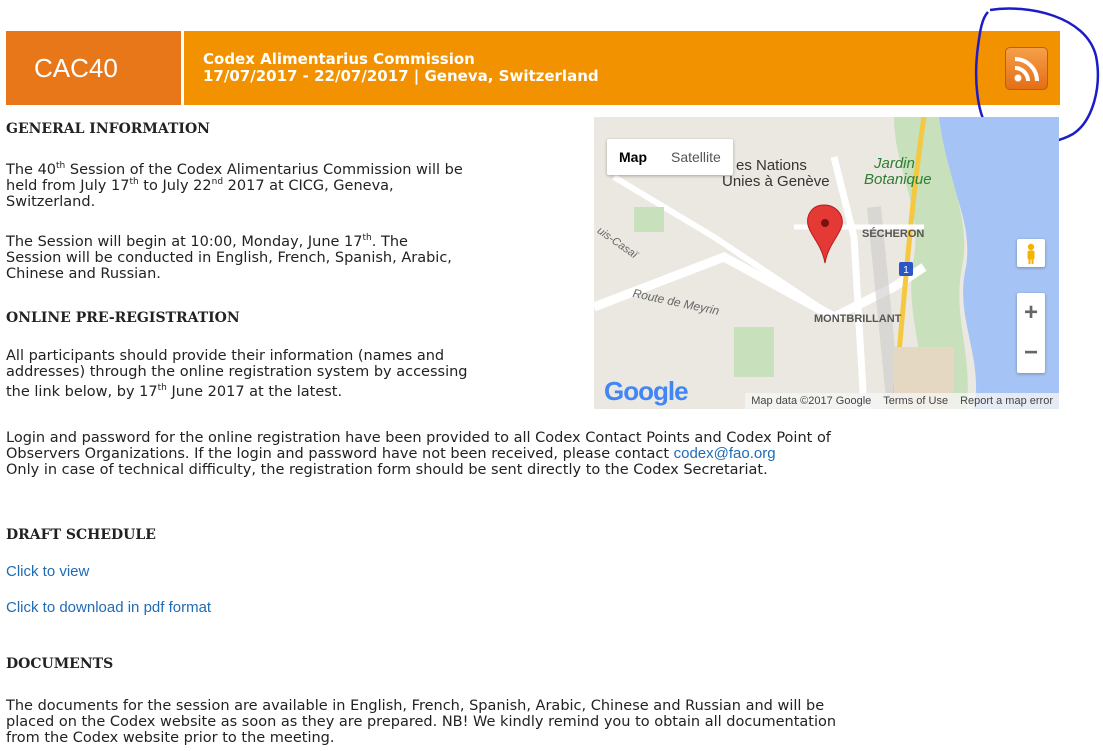 Image resolution: width=1103 pixels, height=751 pixels. I want to click on documents-heading: DOCUMENTS, so click(60, 664).